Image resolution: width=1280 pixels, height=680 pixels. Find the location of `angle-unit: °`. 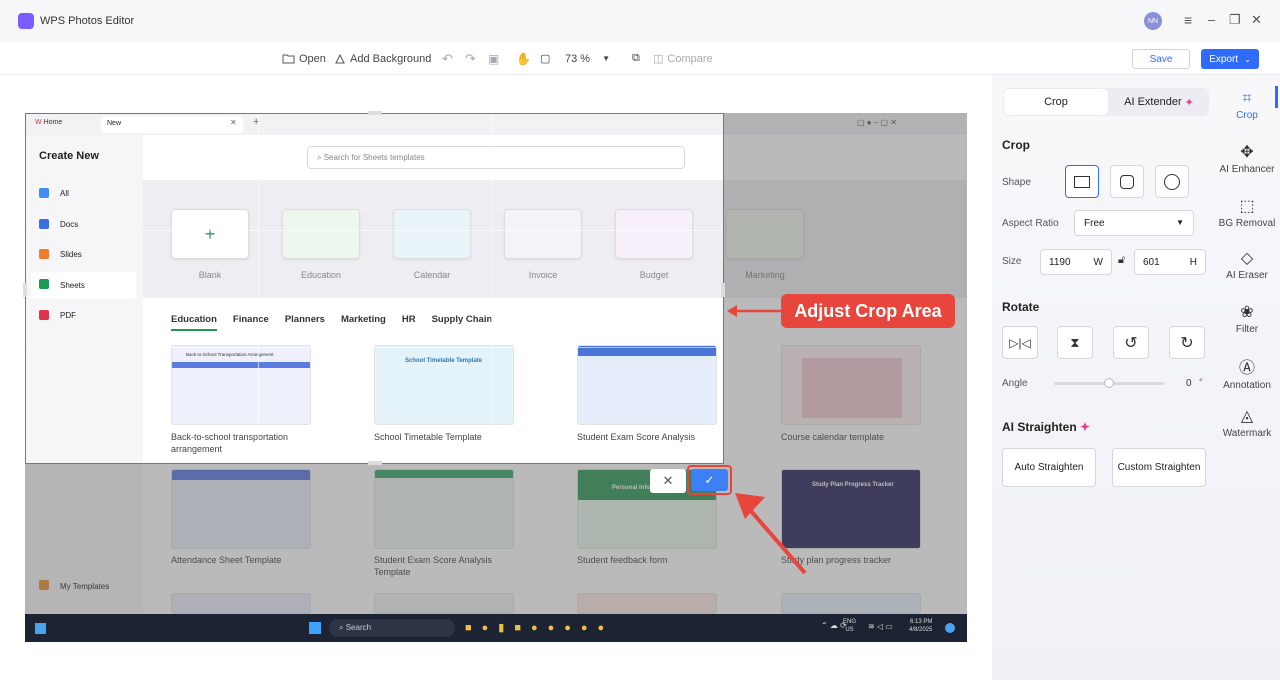

angle-unit: ° is located at coordinates (1201, 382).